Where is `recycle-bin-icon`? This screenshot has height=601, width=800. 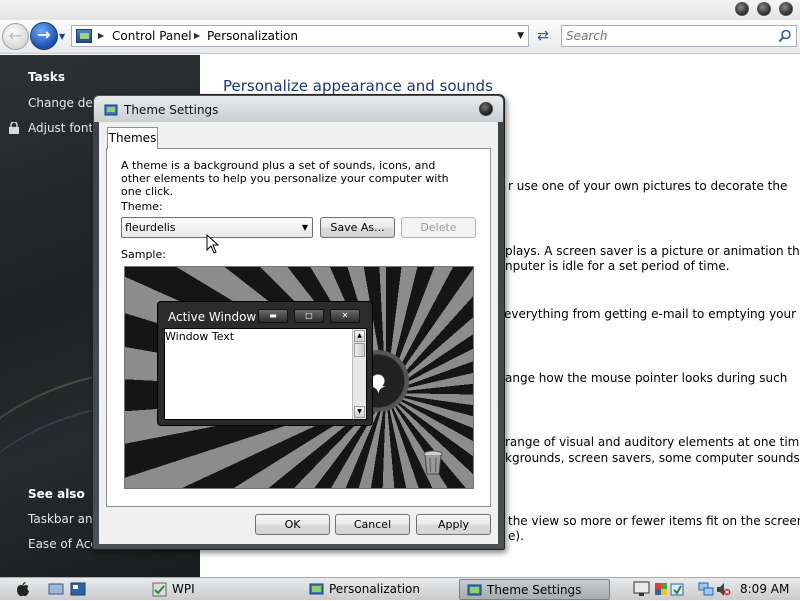 recycle-bin-icon is located at coordinates (433, 462).